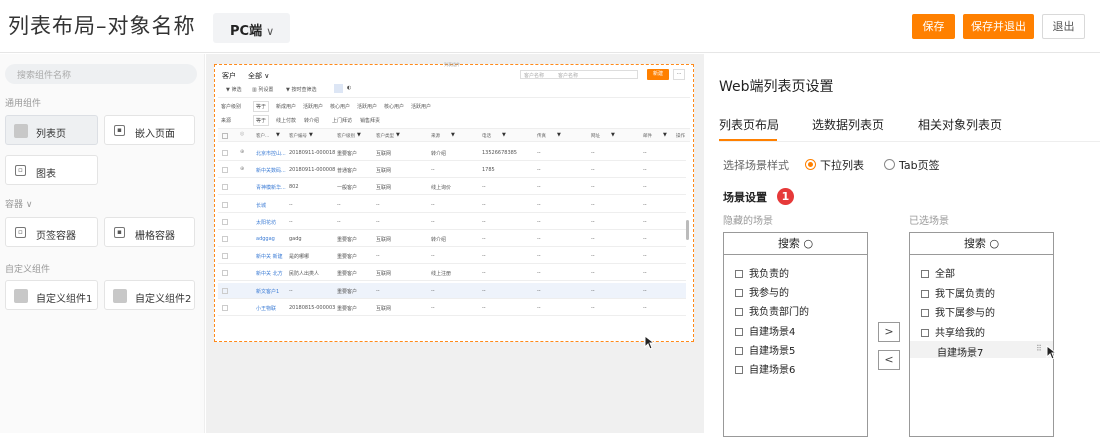 The width and height of the screenshot is (1100, 437). I want to click on hidden-scene-item: 我负责部门的, so click(772, 310).